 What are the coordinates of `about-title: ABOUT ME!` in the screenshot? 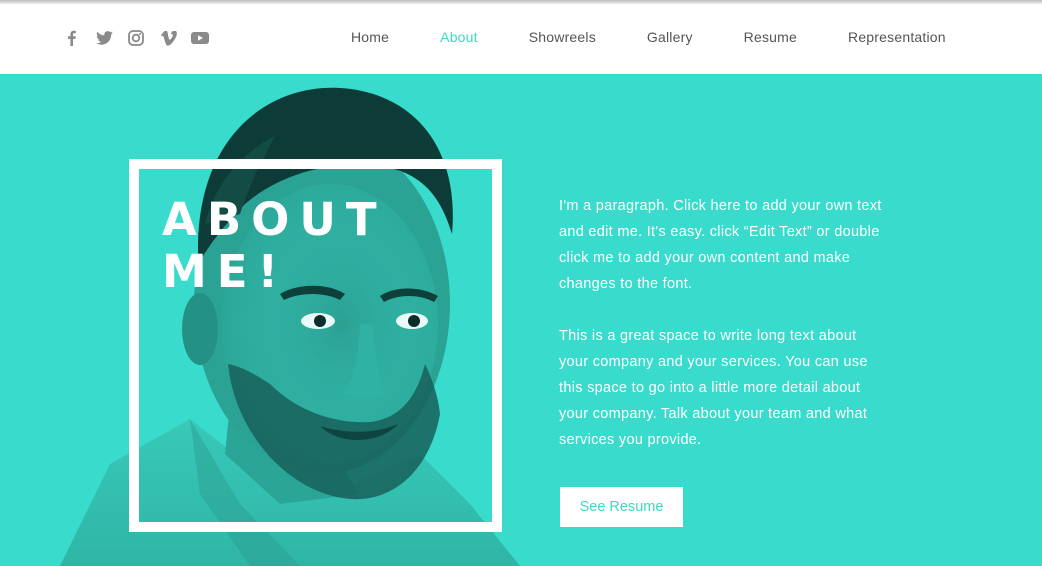 It's located at (274, 246).